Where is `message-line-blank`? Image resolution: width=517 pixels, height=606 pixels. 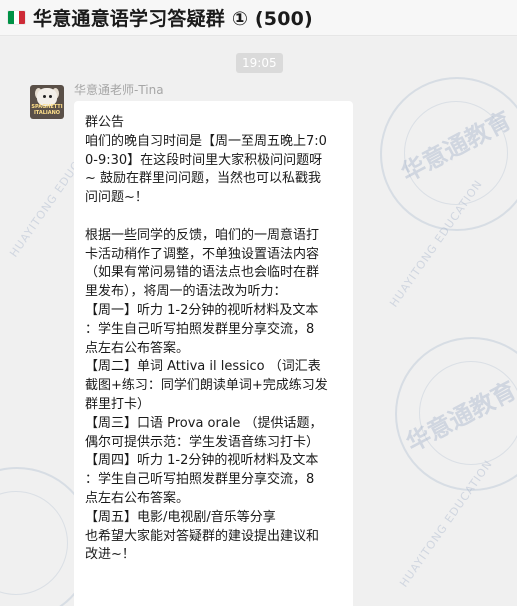 message-line-blank is located at coordinates (214, 217).